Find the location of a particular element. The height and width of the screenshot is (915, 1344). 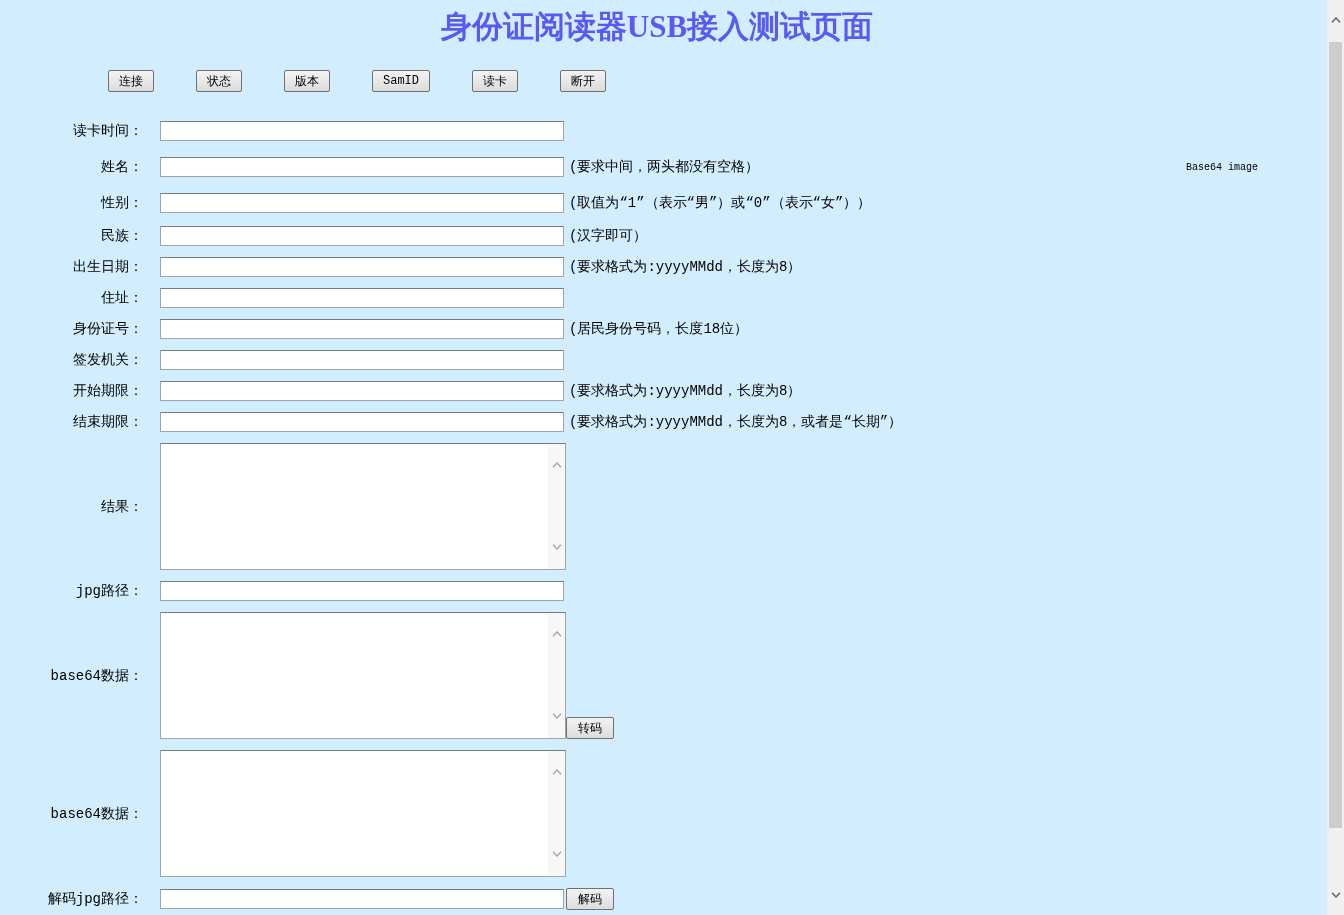

field-hint: (取值为“1”（表示“男”）或“0”（表示“女”）） is located at coordinates (720, 202).